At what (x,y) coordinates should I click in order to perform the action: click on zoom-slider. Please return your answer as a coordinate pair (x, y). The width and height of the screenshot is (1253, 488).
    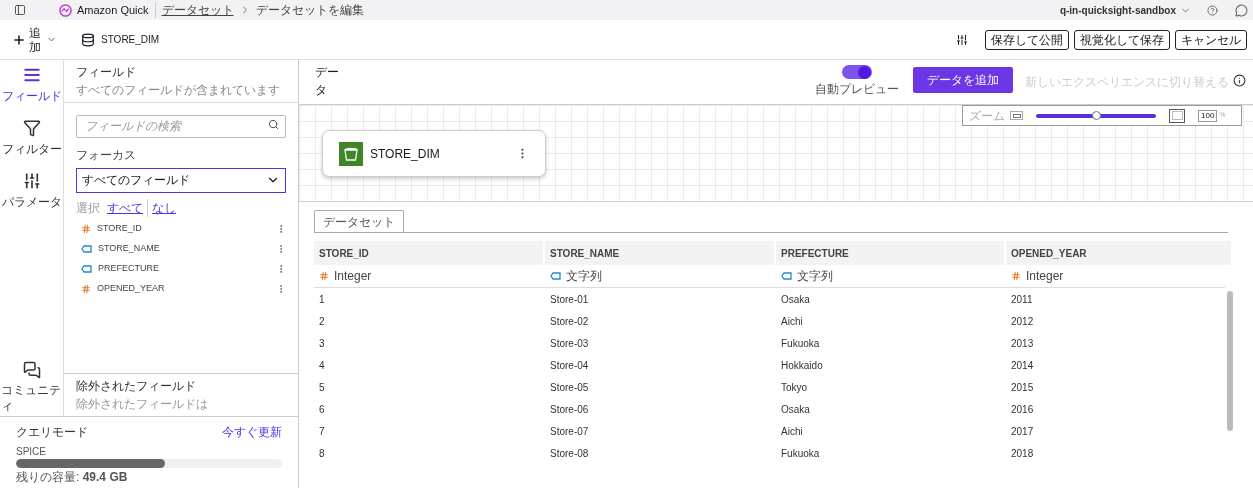
    Looking at the image, I should click on (1096, 115).